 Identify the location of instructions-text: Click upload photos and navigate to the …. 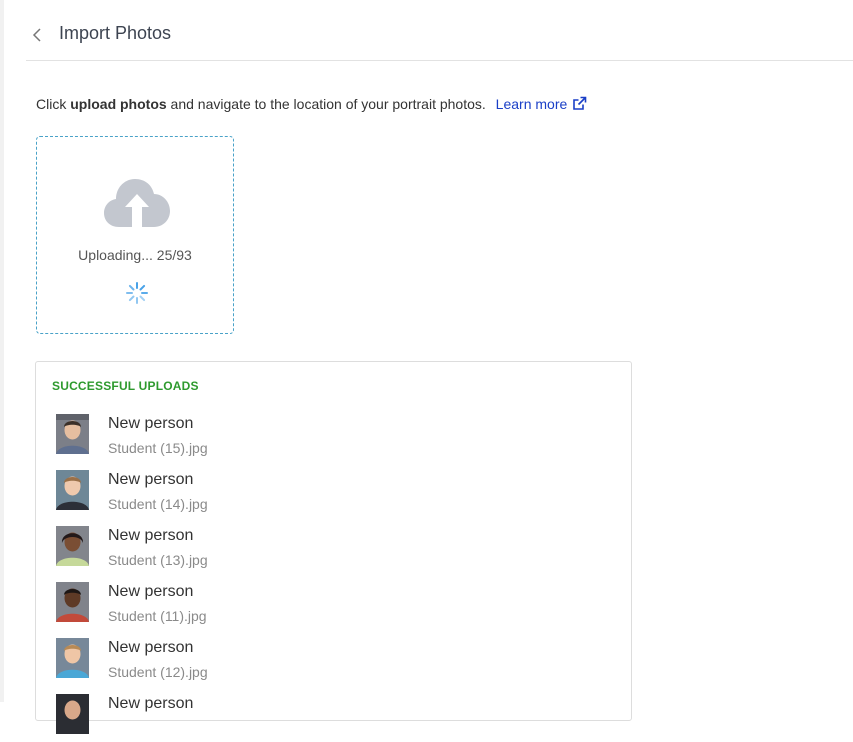
(311, 105).